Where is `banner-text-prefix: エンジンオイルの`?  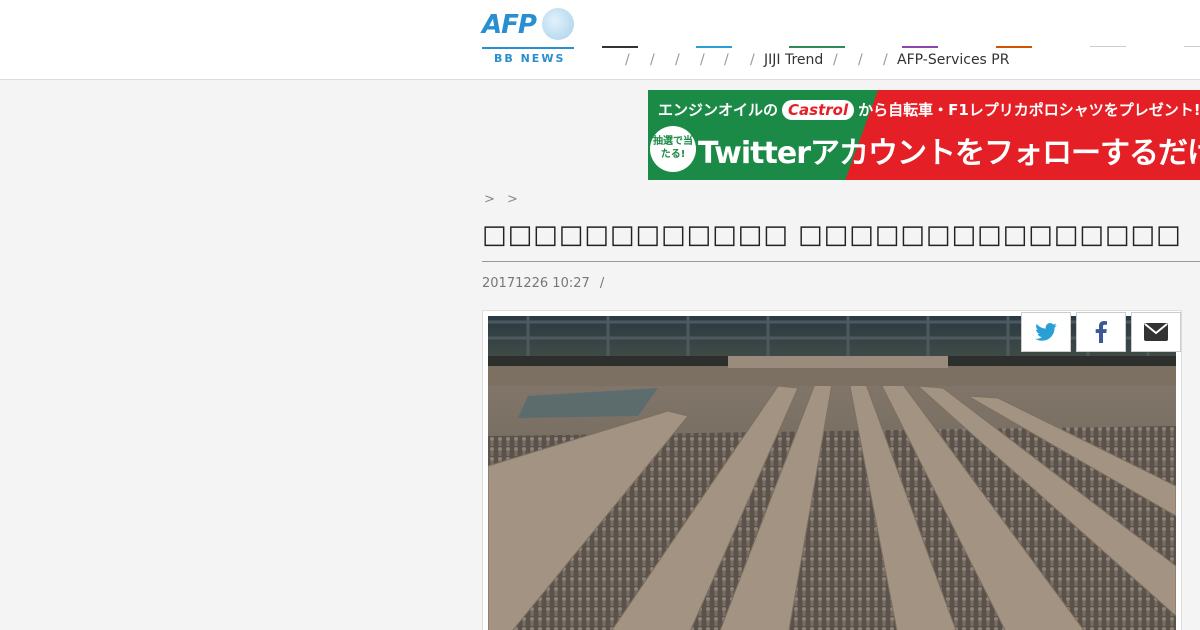
banner-text-prefix: エンジンオイルの is located at coordinates (718, 110).